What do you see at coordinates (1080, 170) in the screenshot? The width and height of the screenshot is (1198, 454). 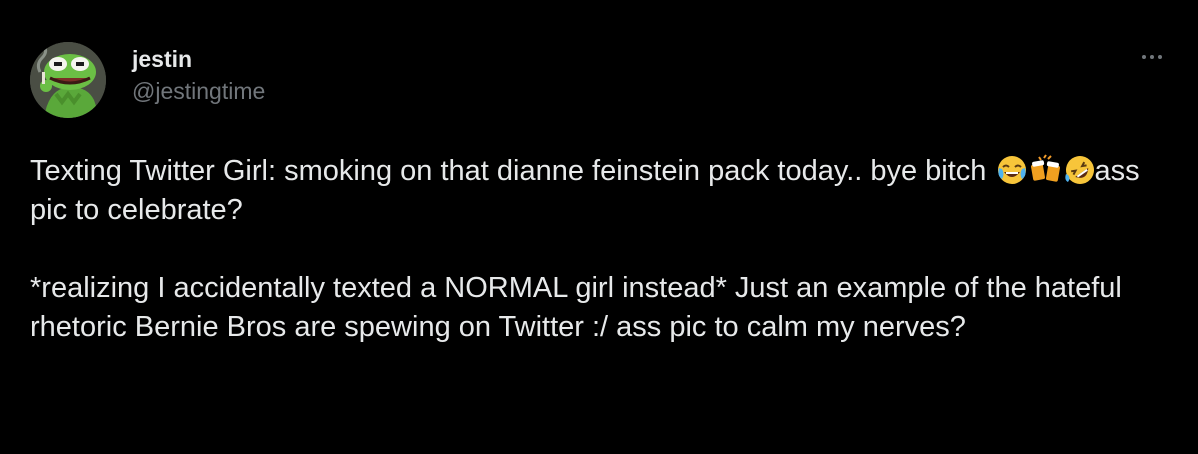 I see `rolling-on-the-floor-laughing-icon` at bounding box center [1080, 170].